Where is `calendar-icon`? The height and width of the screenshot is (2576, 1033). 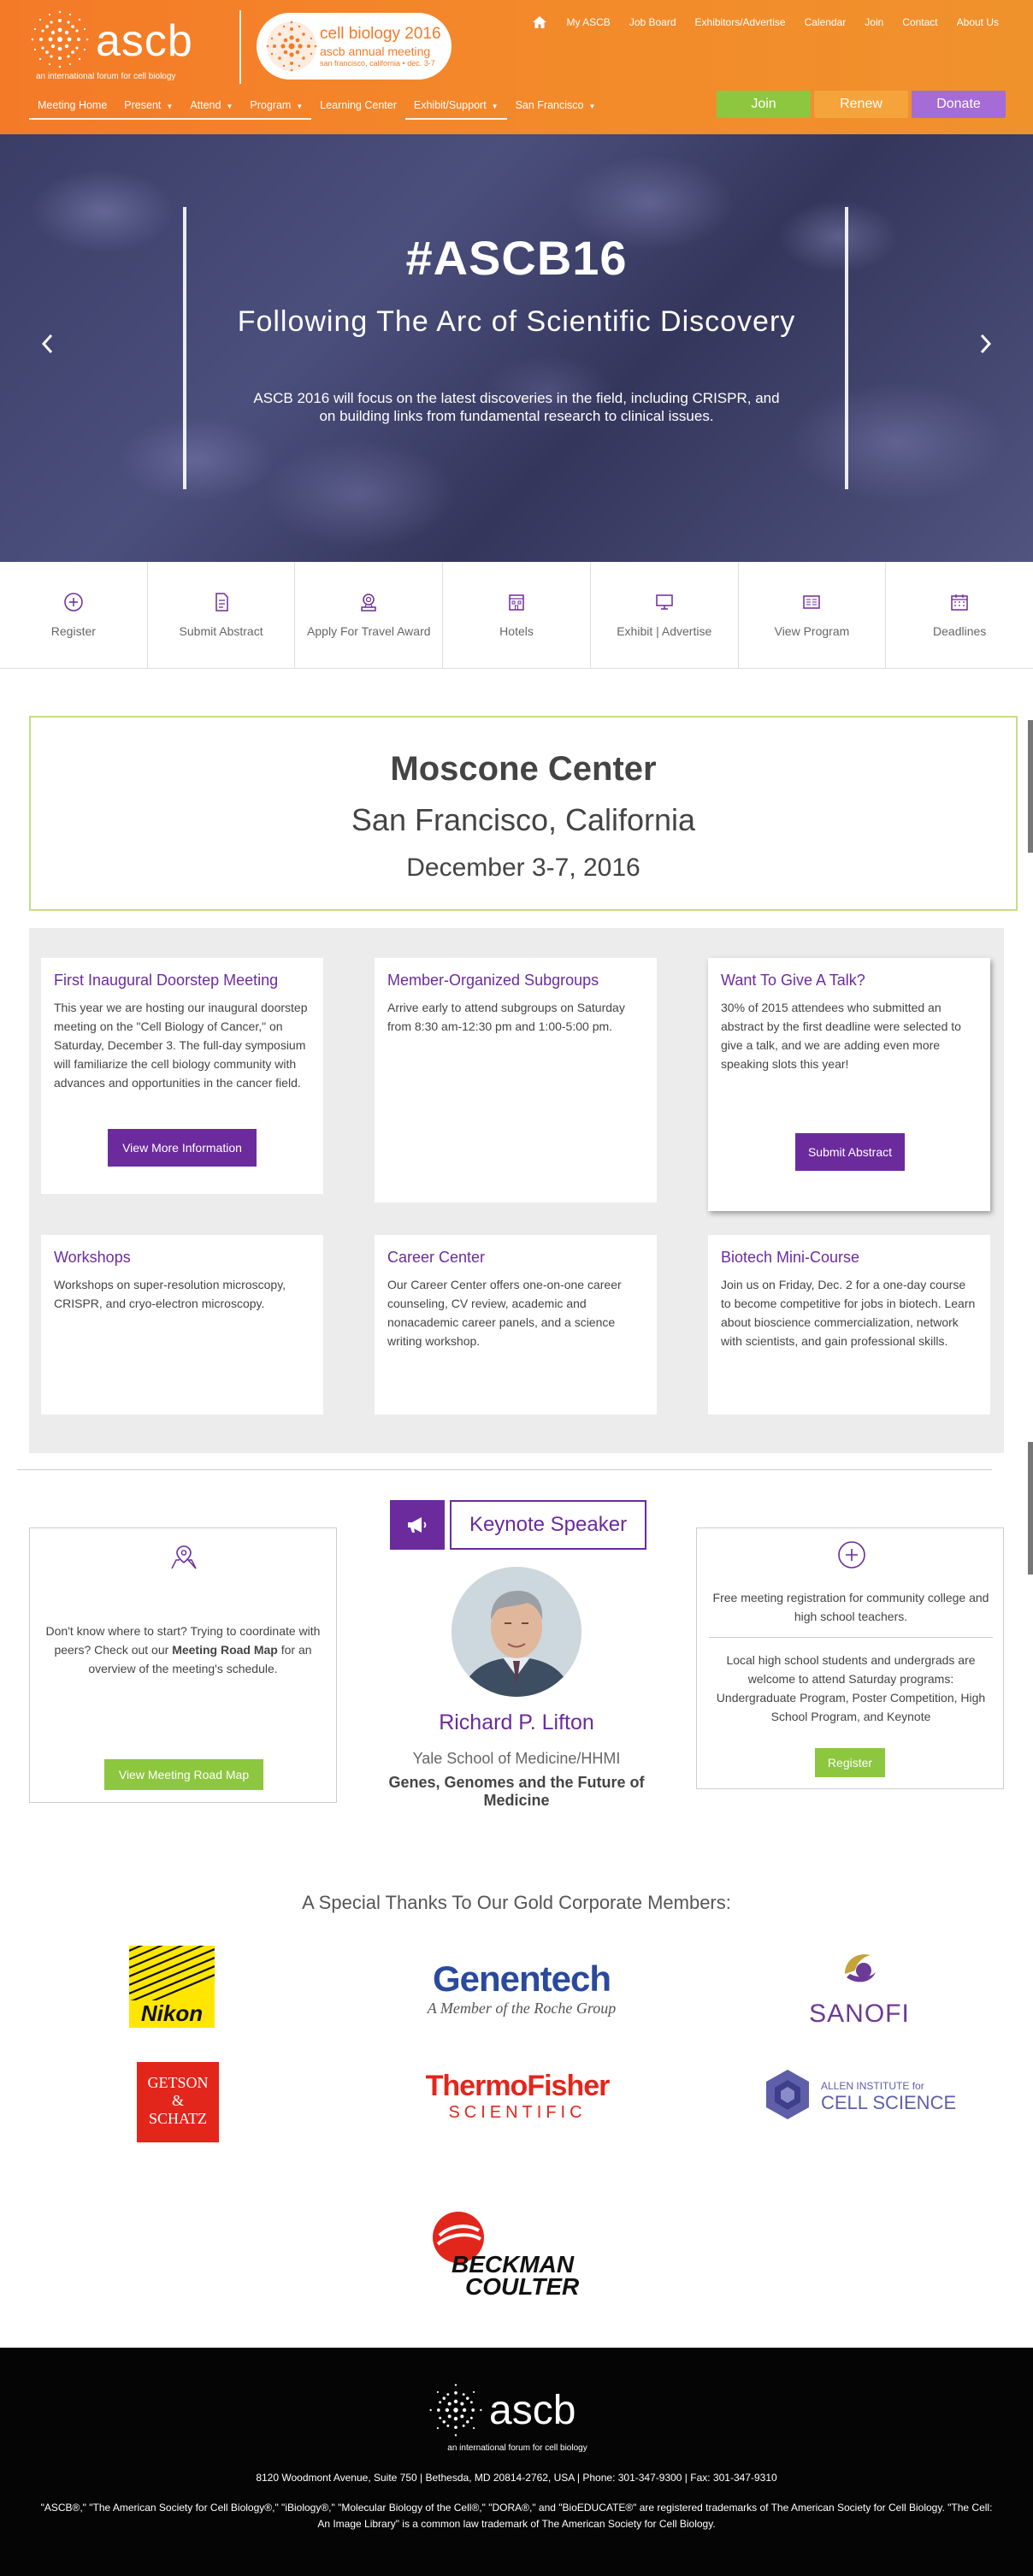
calendar-icon is located at coordinates (959, 602).